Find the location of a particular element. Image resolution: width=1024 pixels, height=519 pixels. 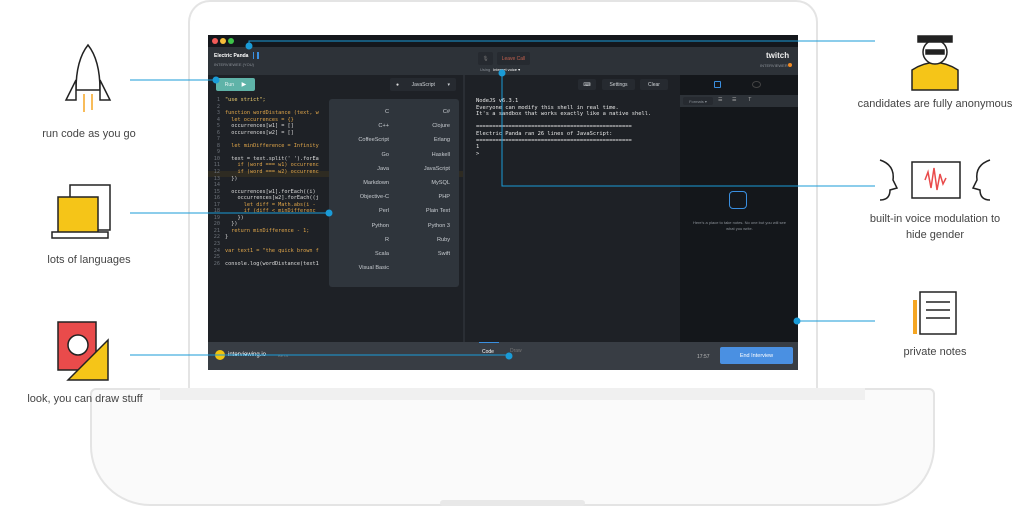

voice-modulation-icon is located at coordinates (935, 180).